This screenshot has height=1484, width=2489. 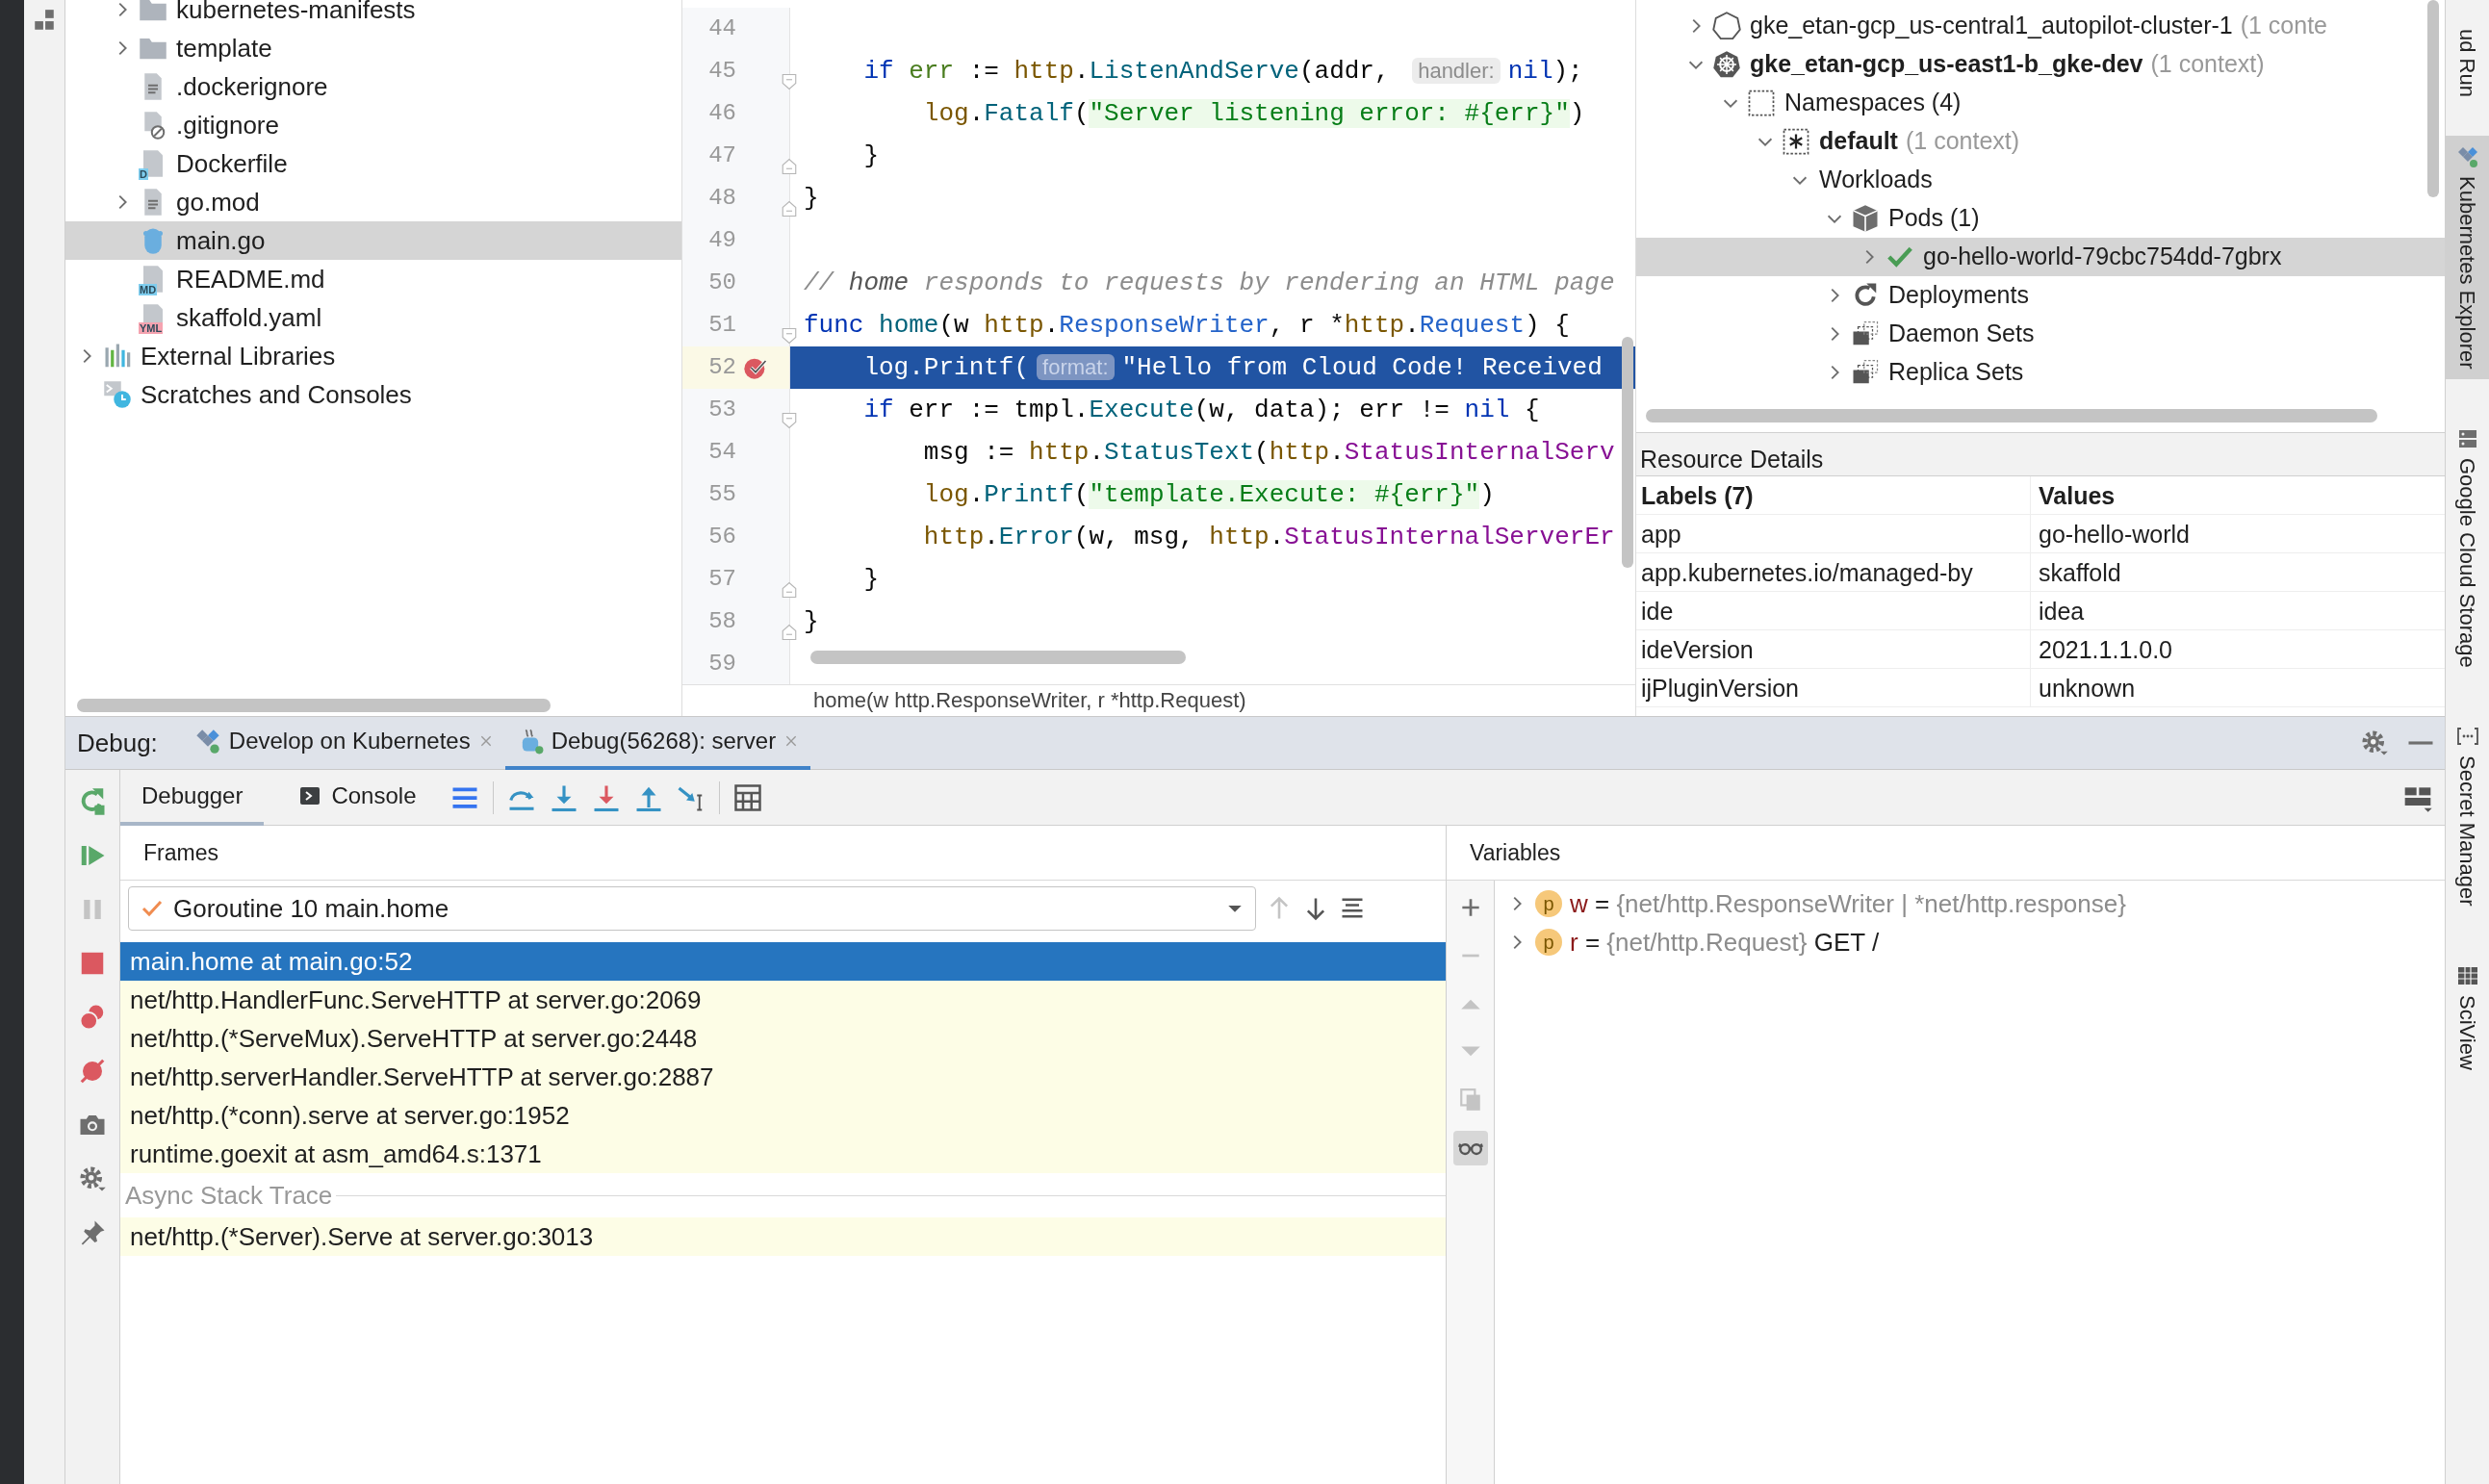 What do you see at coordinates (373, 164) in the screenshot?
I see `tree-item: D Dockerfile` at bounding box center [373, 164].